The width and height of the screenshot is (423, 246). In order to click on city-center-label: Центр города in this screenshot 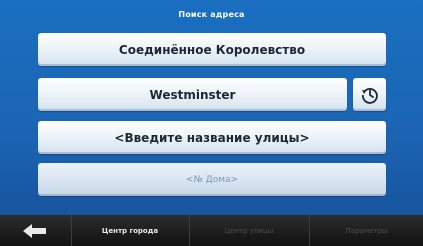, I will do `click(130, 230)`.